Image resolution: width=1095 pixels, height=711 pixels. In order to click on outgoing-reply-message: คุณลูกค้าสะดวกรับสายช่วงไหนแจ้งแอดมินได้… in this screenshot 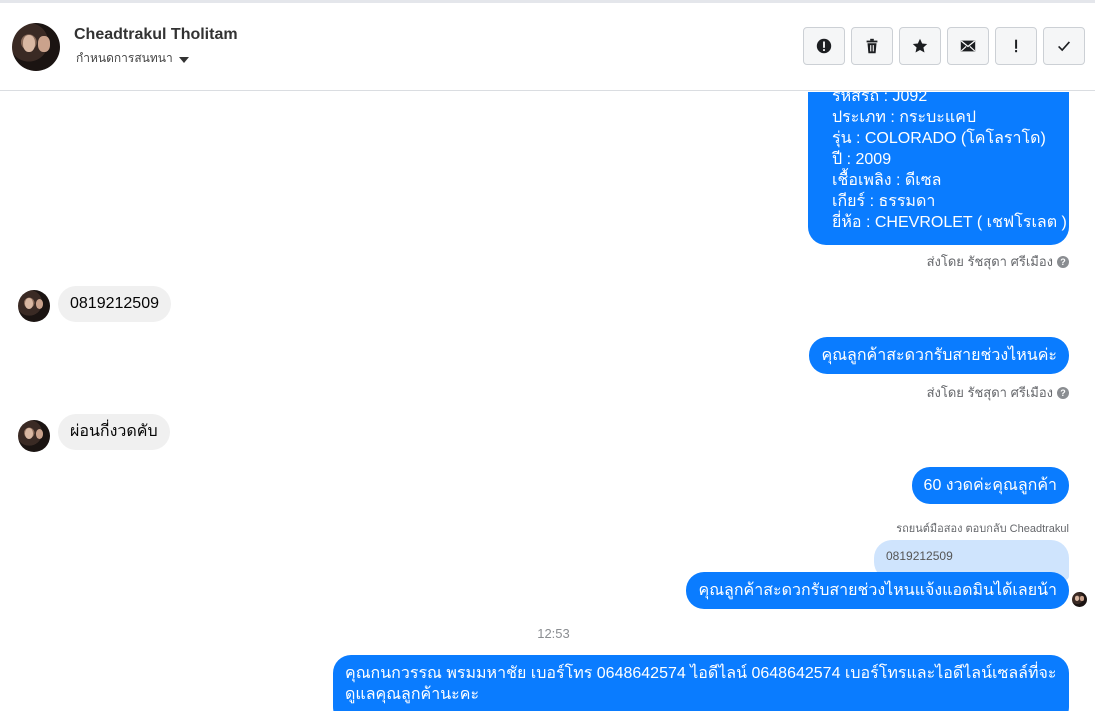, I will do `click(877, 590)`.